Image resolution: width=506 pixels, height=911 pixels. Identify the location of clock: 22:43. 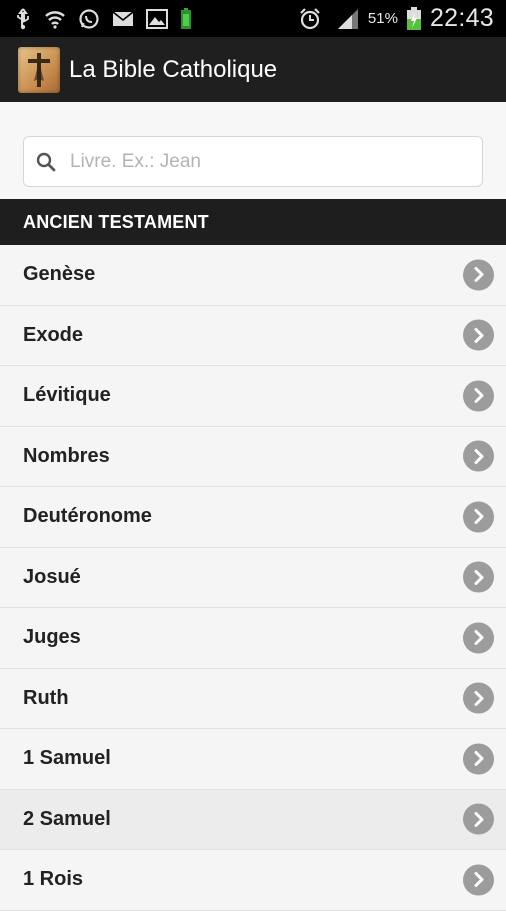
(461, 18).